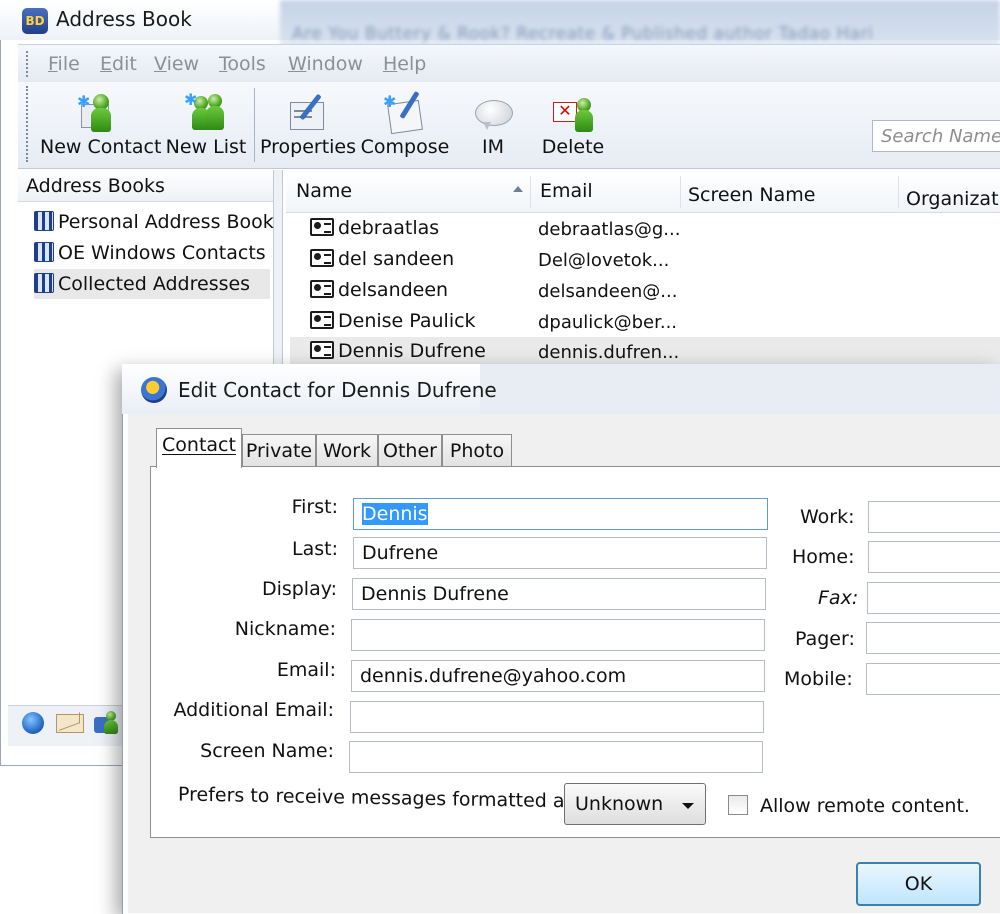 The width and height of the screenshot is (1000, 914). I want to click on menu-edit: Edit, so click(118, 64).